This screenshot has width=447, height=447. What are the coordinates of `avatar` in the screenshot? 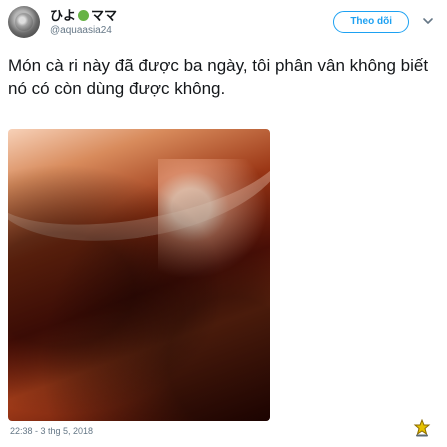 It's located at (24, 22).